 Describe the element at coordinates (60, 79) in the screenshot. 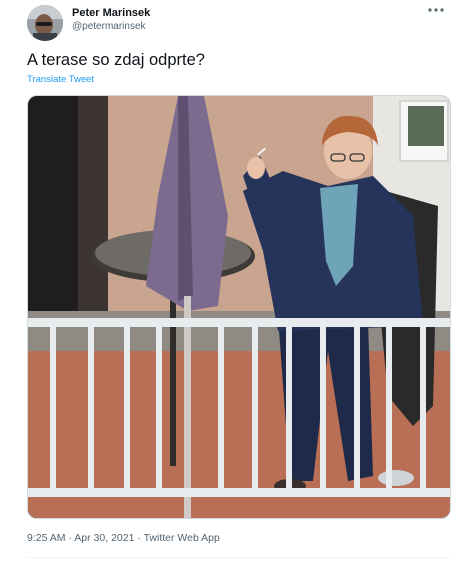

I see `translate-tweet-link: Translate Tweet` at that location.